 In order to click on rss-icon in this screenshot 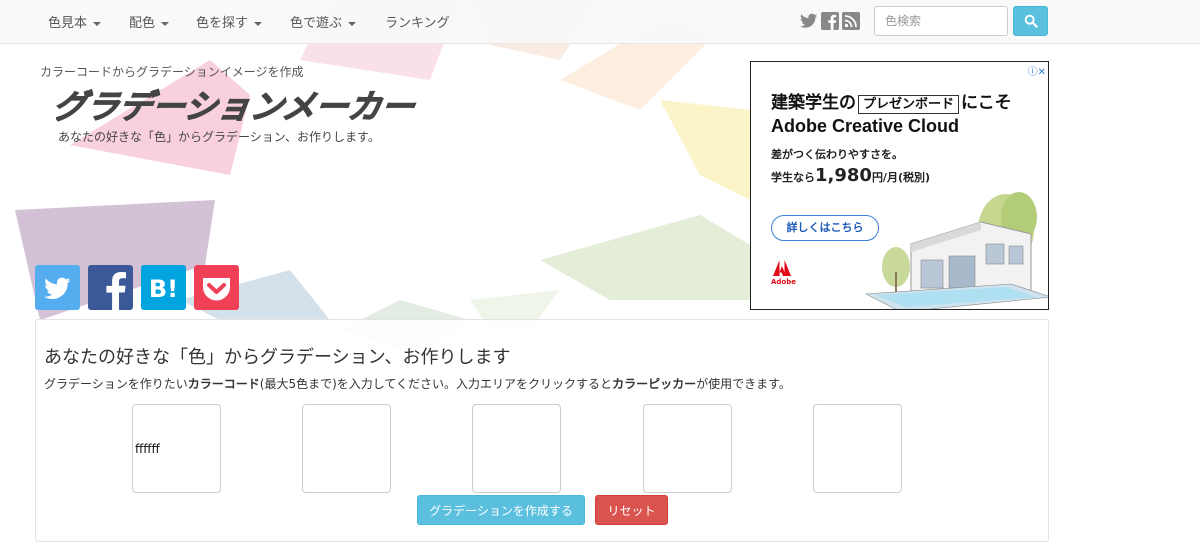, I will do `click(851, 21)`.